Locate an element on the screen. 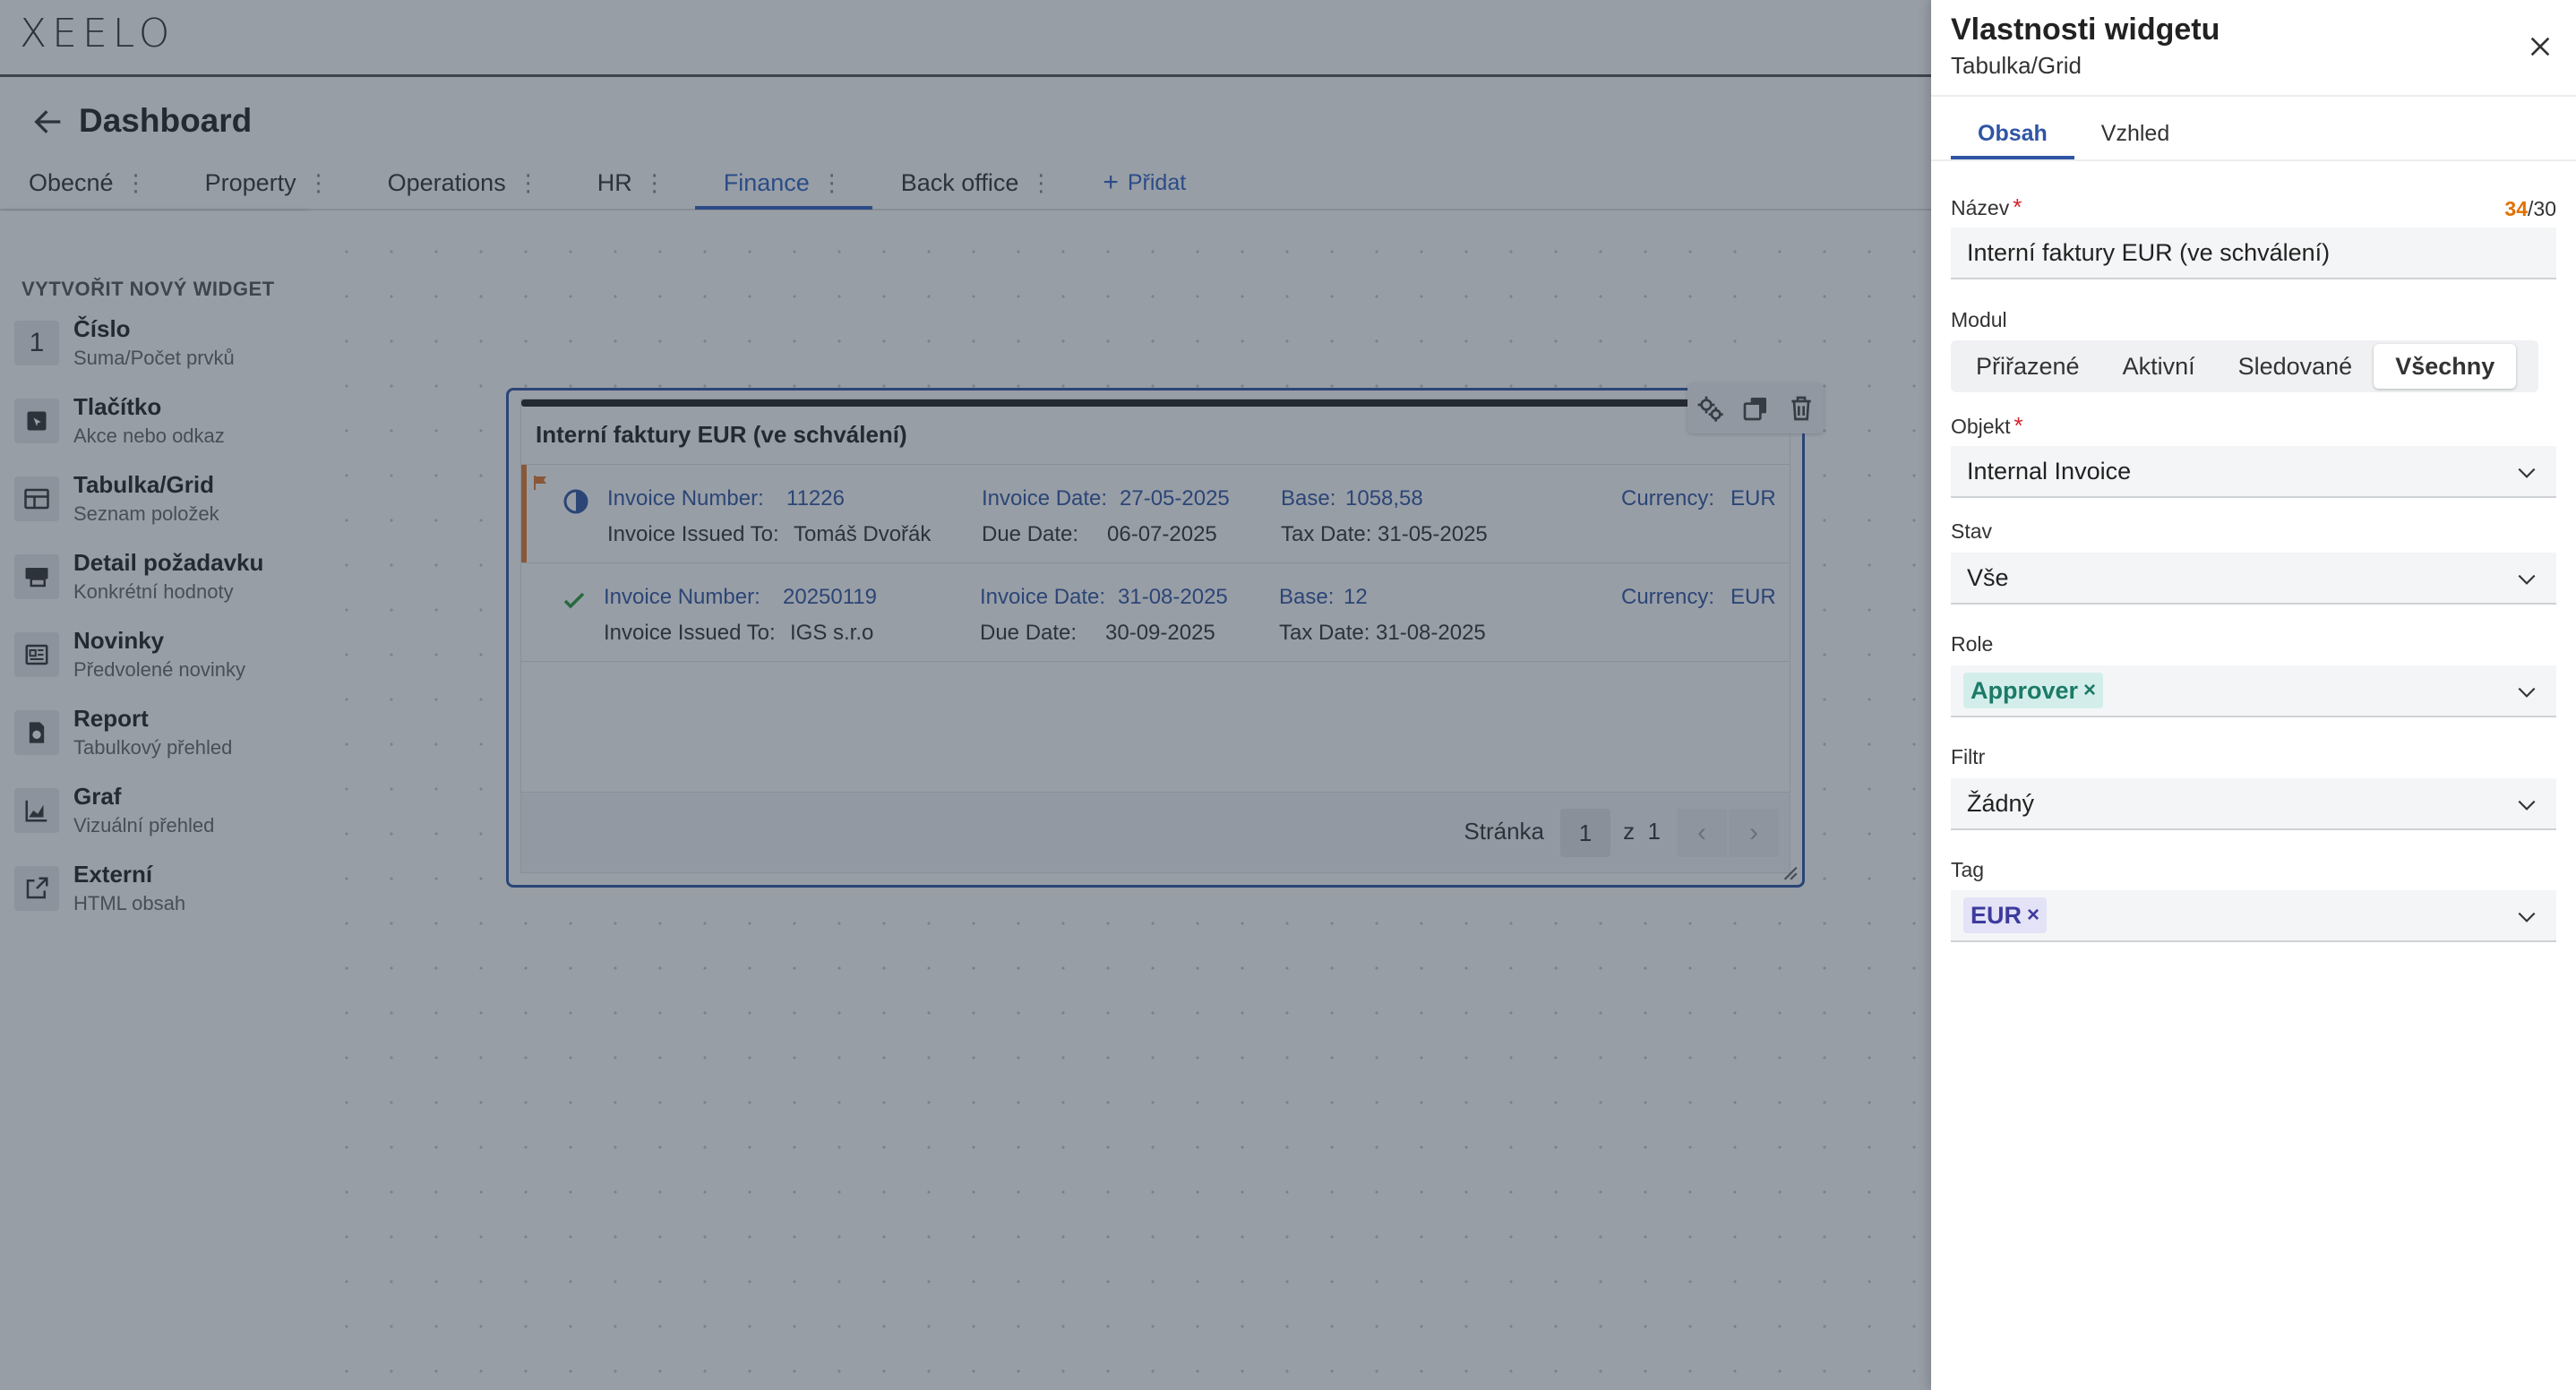 Image resolution: width=2576 pixels, height=1390 pixels. filtr-value: Žádný is located at coordinates (2001, 803).